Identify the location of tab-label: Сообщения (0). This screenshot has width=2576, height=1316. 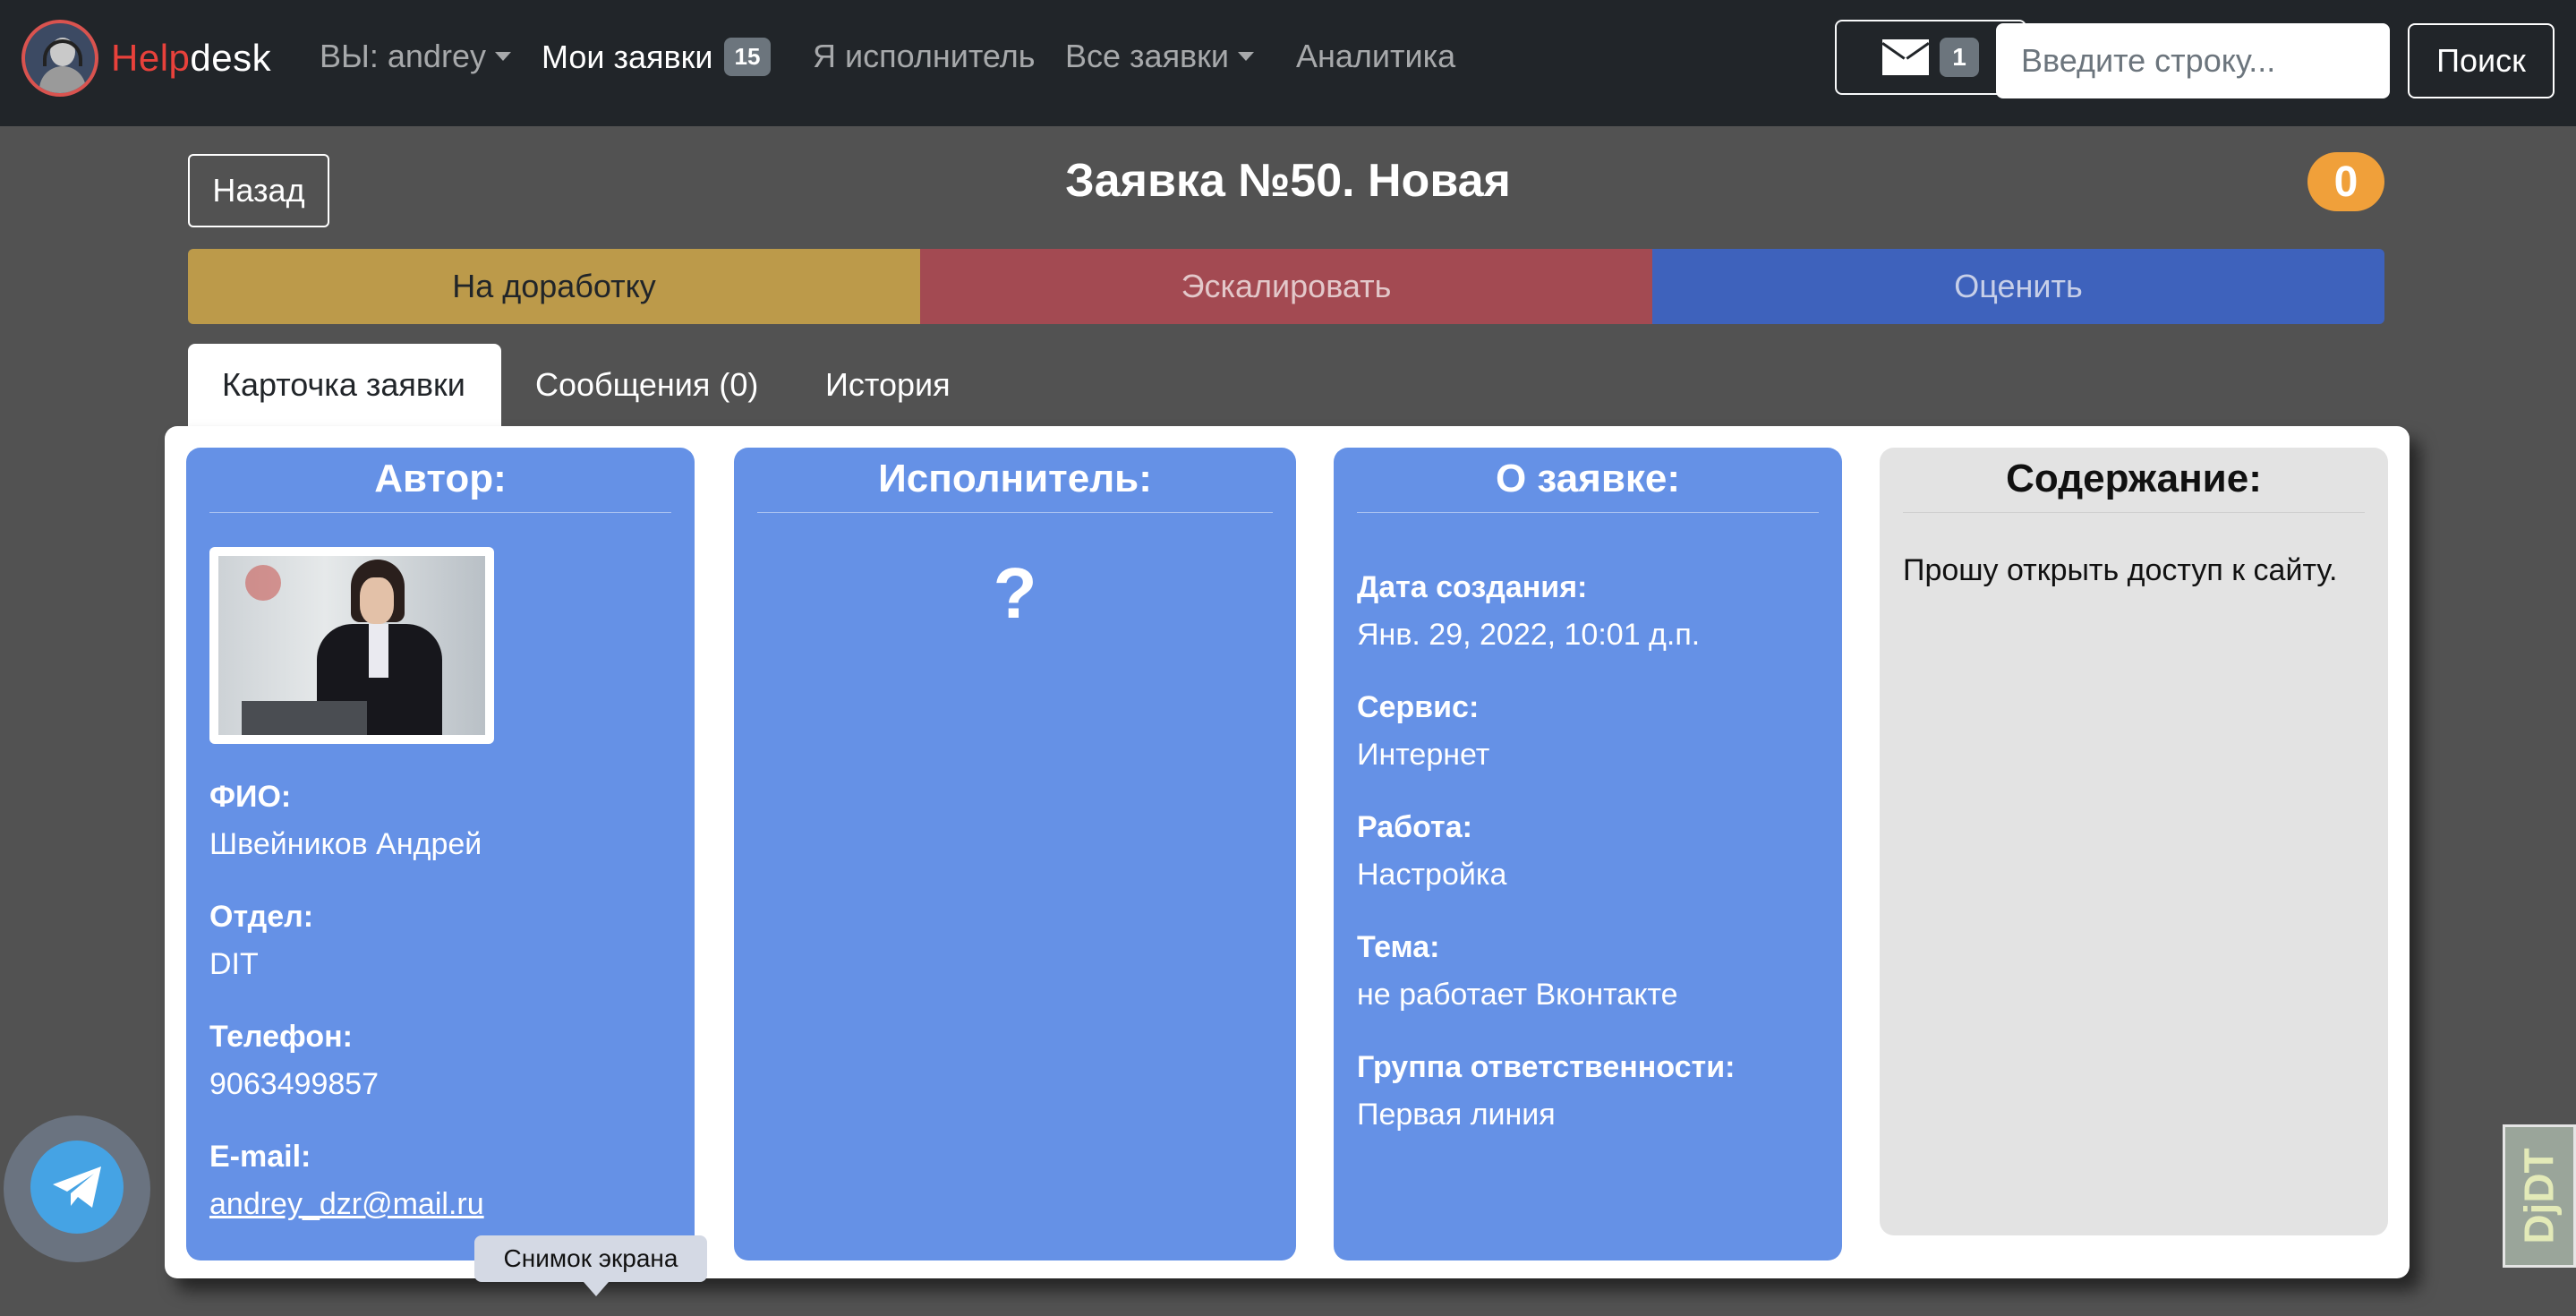
(647, 384).